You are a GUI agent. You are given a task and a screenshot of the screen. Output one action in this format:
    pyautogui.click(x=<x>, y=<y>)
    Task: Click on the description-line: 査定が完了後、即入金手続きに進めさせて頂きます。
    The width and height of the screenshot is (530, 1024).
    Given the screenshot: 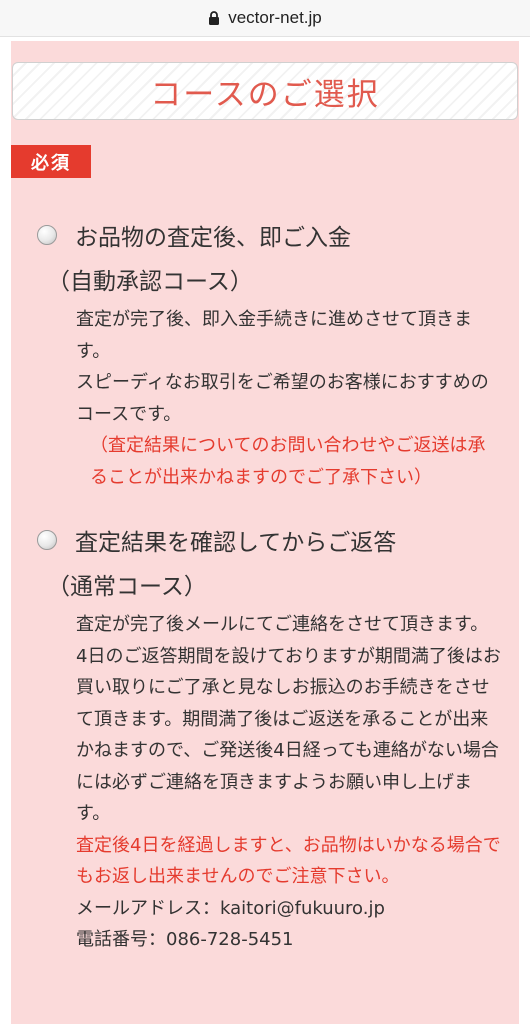 What is the action you would take?
    pyautogui.click(x=274, y=335)
    